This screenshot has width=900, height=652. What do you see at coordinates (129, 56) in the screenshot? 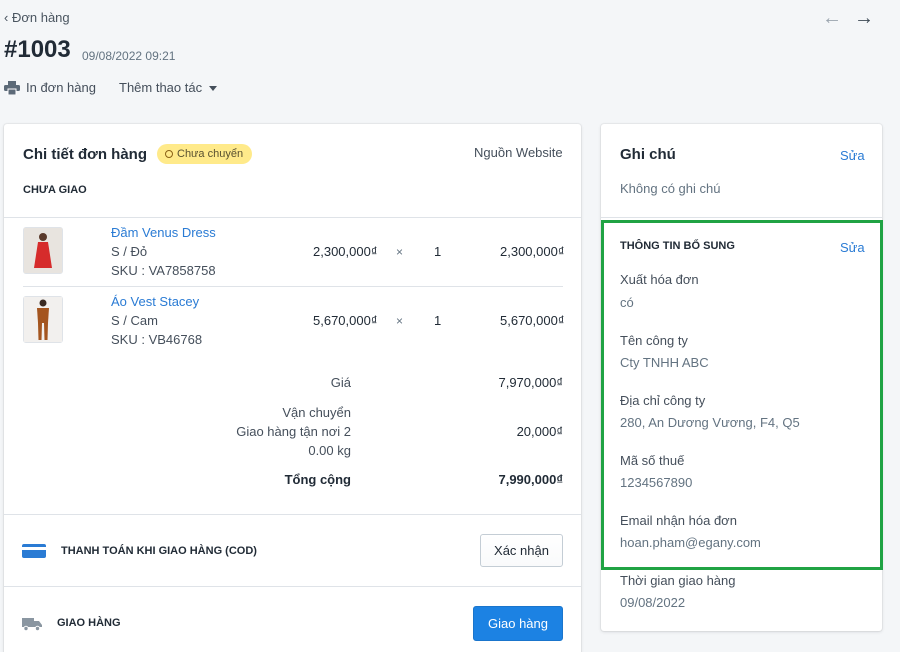
I see `order-date: 09/08/2022 09:21` at bounding box center [129, 56].